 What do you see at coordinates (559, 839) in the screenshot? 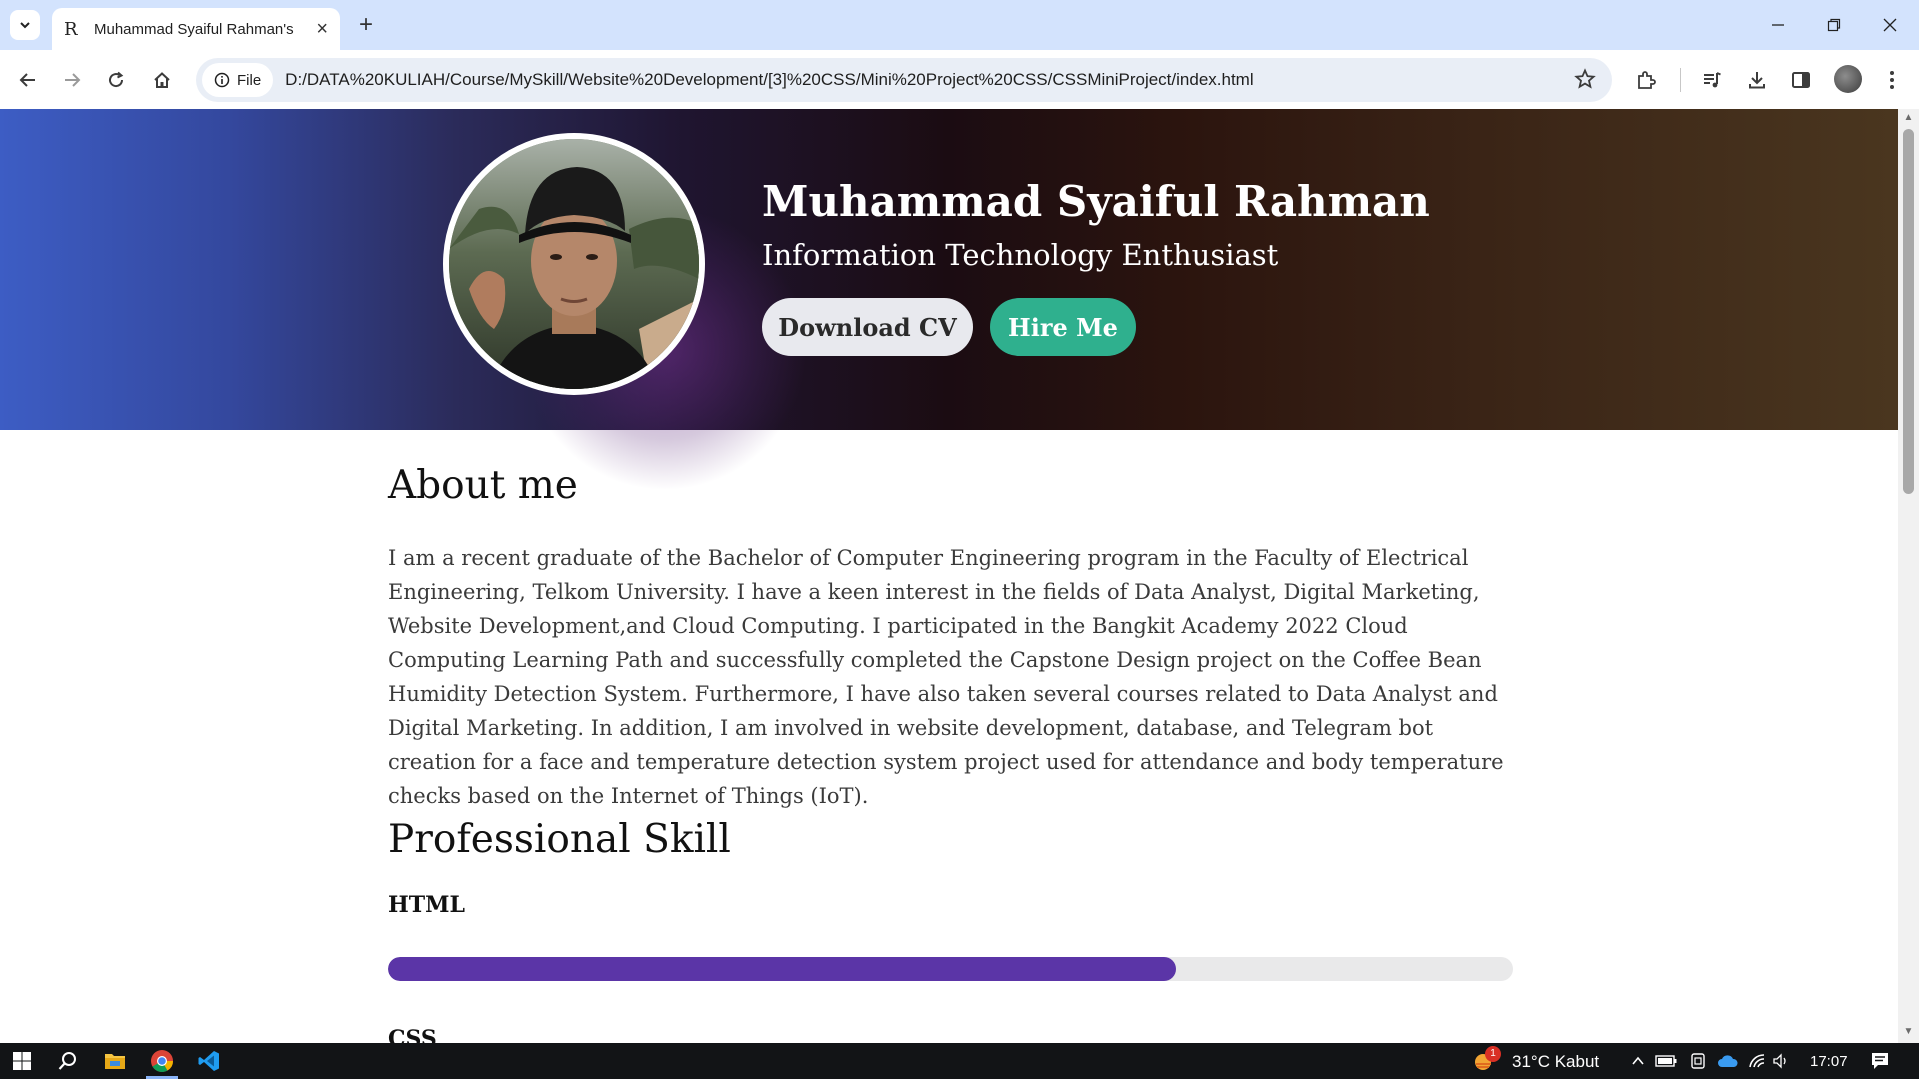
I see `skills-heading: Professional Skill` at bounding box center [559, 839].